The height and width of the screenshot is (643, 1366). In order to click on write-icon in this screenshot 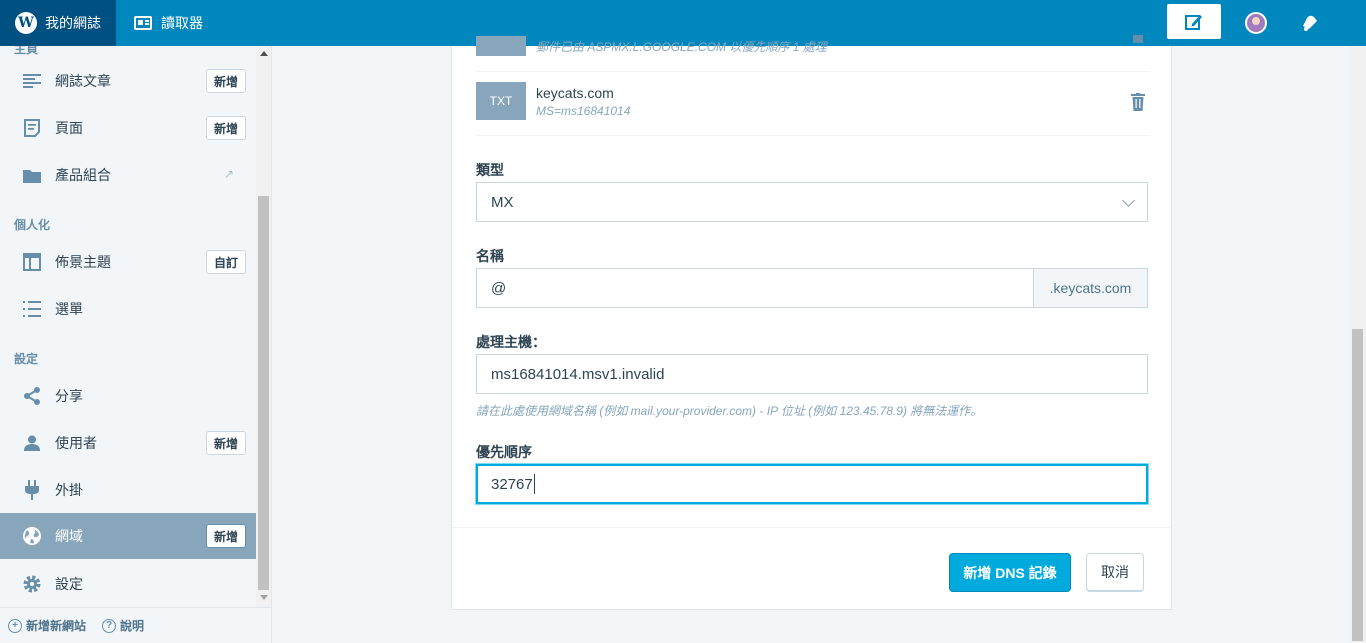, I will do `click(1193, 22)`.